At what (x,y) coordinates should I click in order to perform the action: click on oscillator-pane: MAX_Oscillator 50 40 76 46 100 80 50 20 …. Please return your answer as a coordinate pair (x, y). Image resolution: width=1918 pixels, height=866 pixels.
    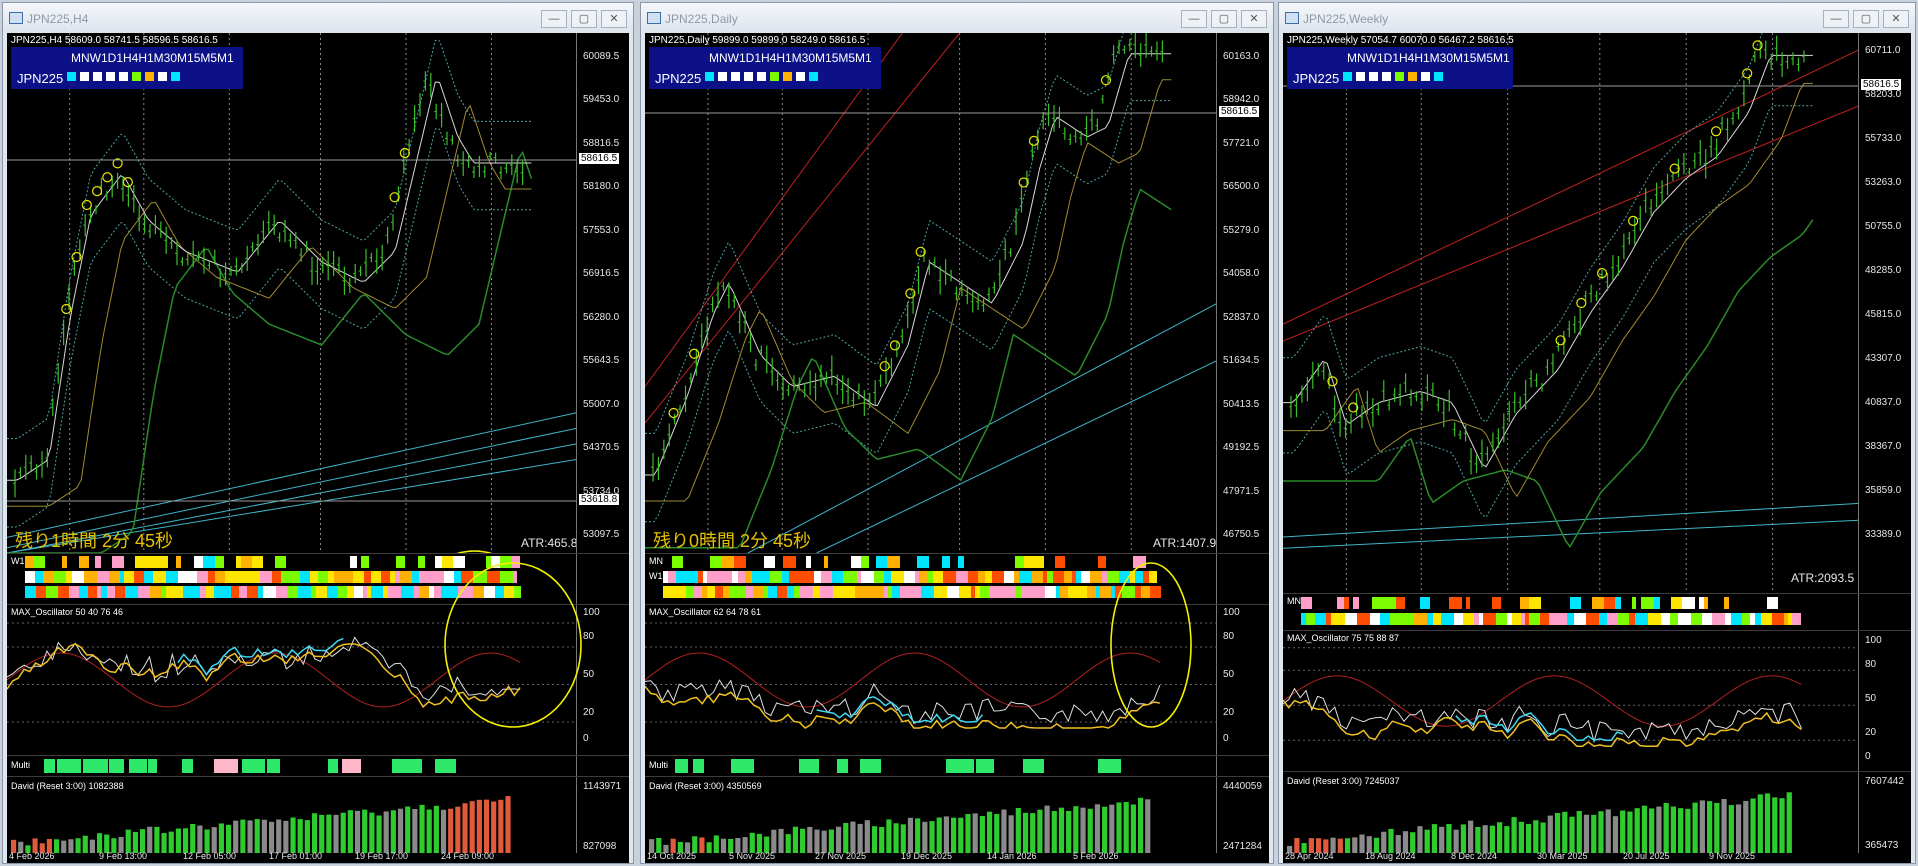
    Looking at the image, I should click on (318, 680).